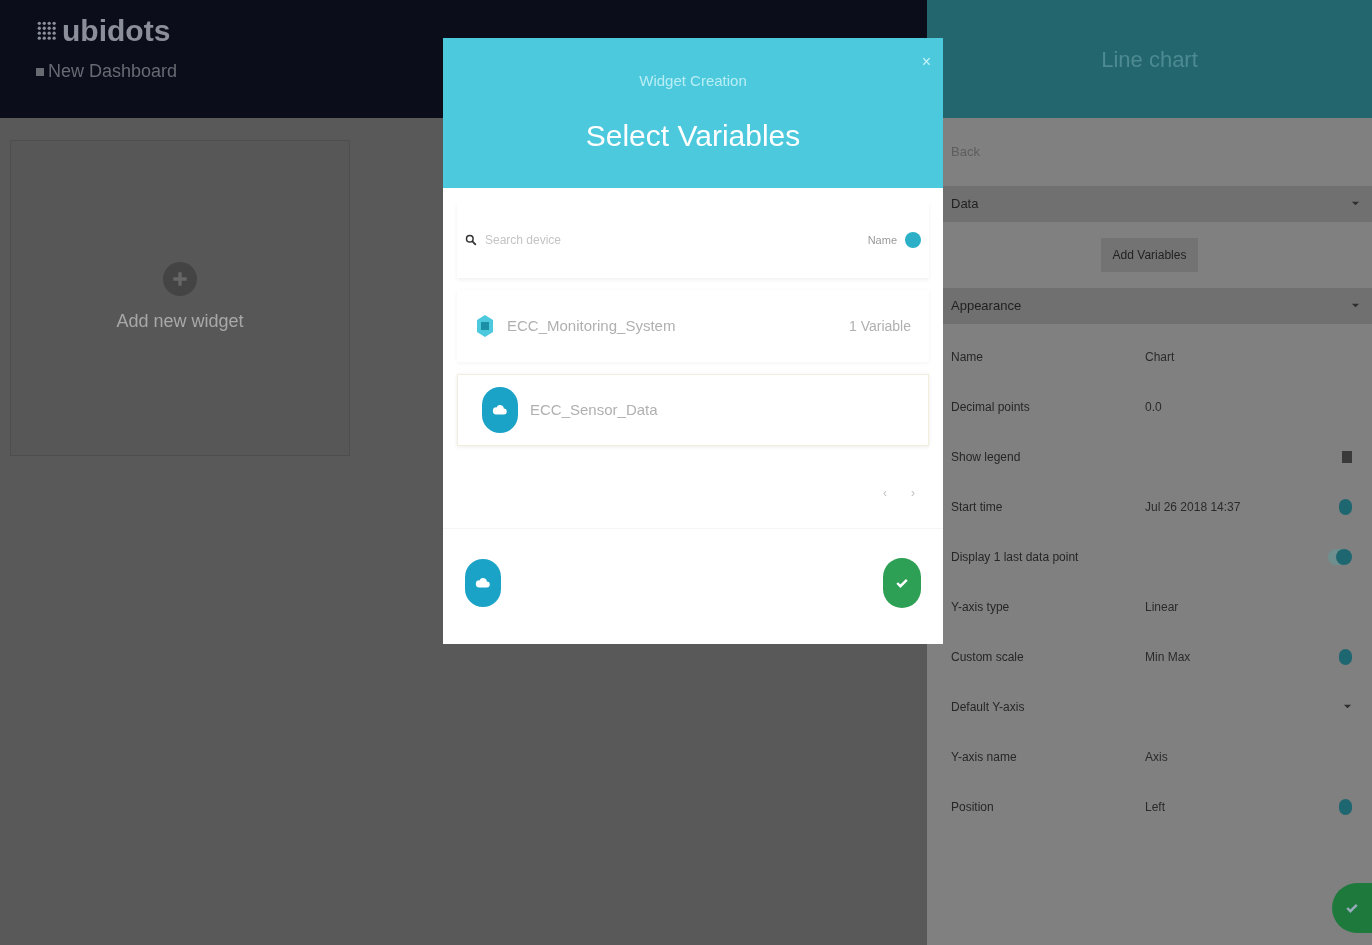 The width and height of the screenshot is (1372, 945). Describe the element at coordinates (986, 457) in the screenshot. I see `setting-label: Show legend` at that location.